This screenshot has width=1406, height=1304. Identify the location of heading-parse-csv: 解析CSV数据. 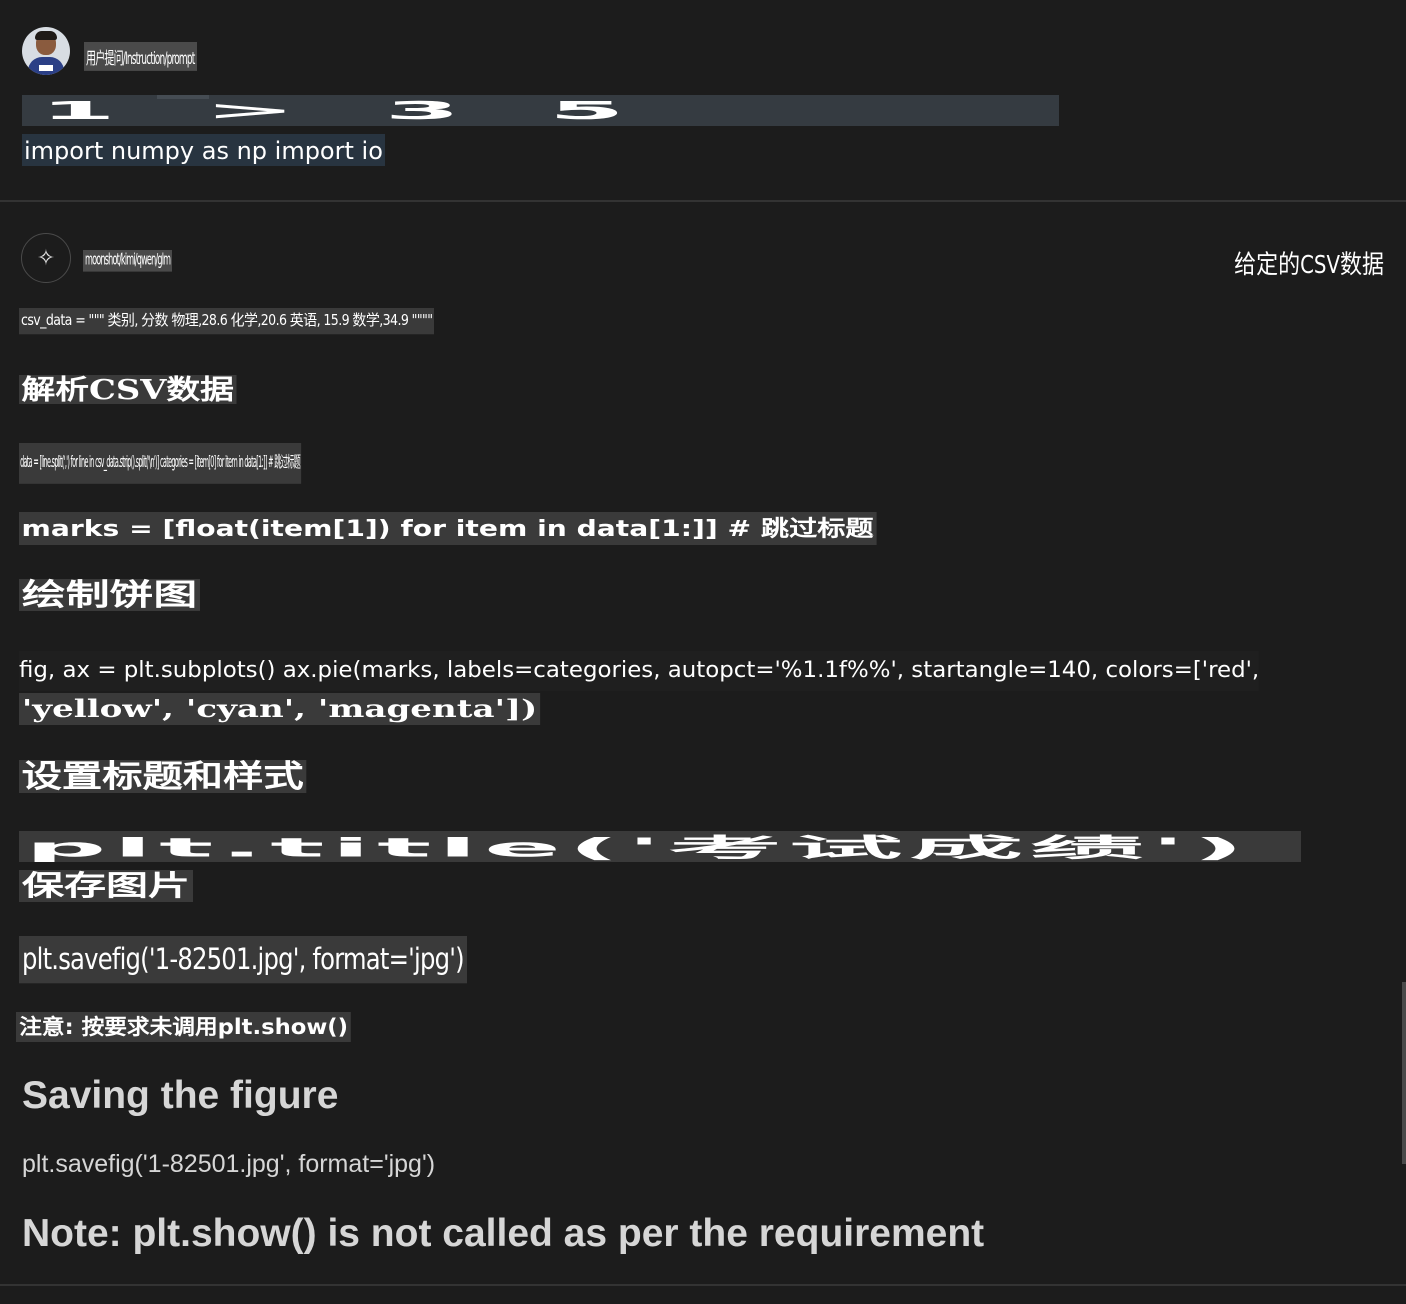
(128, 389).